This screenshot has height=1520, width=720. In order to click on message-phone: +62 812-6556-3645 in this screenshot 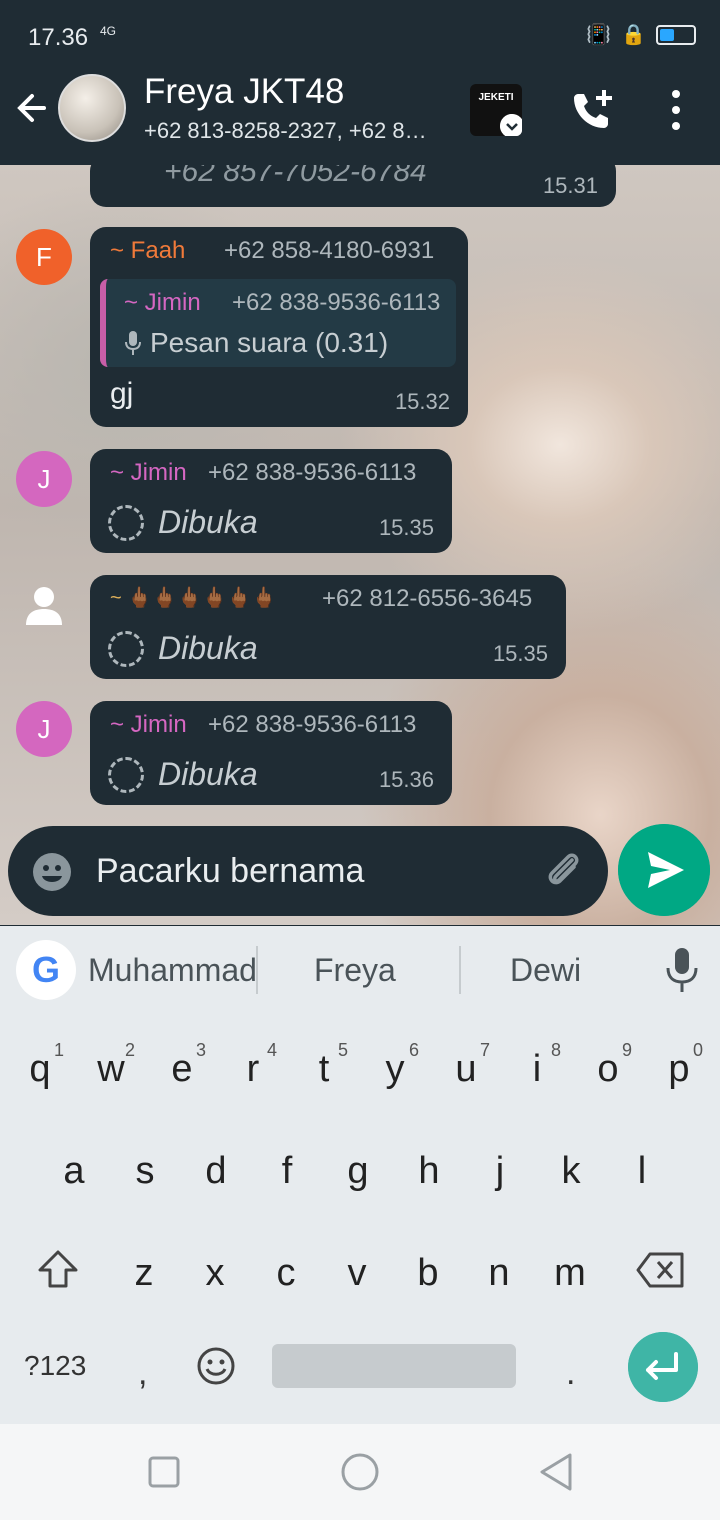, I will do `click(427, 598)`.